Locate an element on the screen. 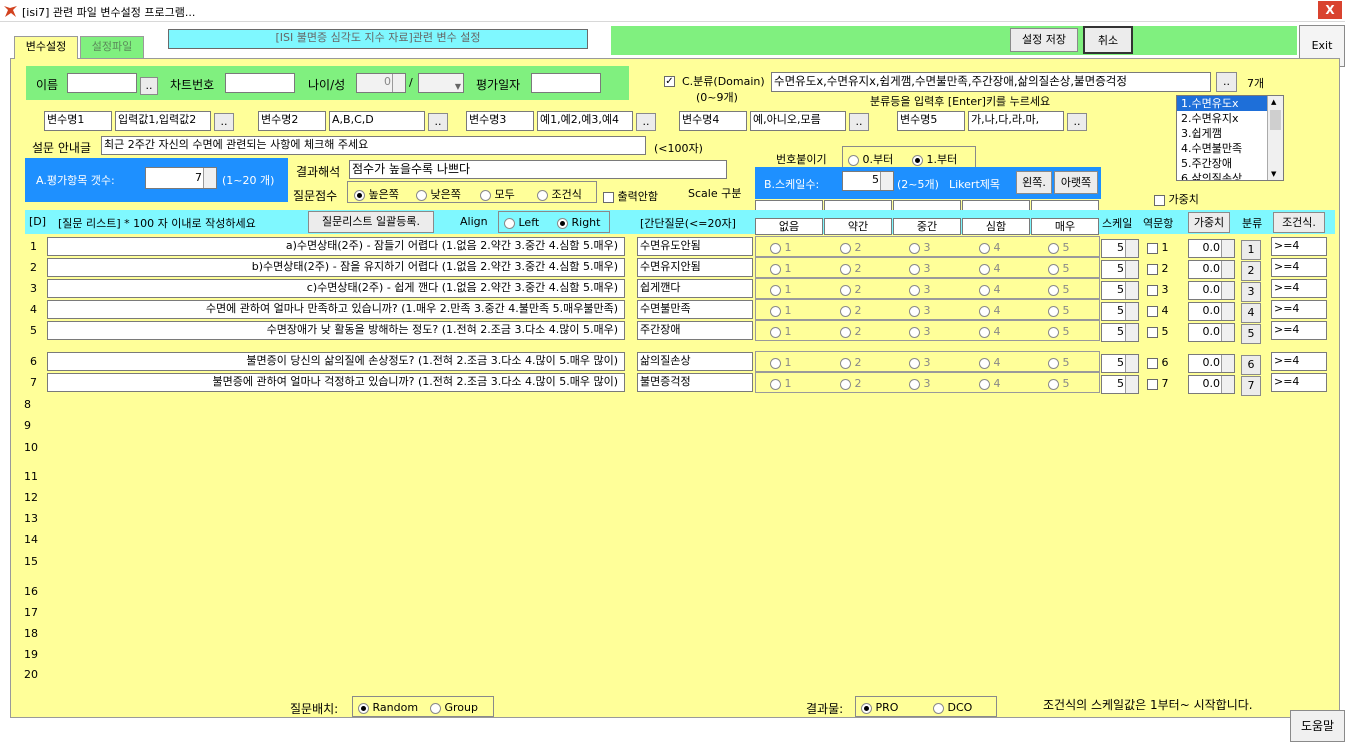 The width and height of the screenshot is (1345, 742). score-option-all: 모두 is located at coordinates (497, 194).